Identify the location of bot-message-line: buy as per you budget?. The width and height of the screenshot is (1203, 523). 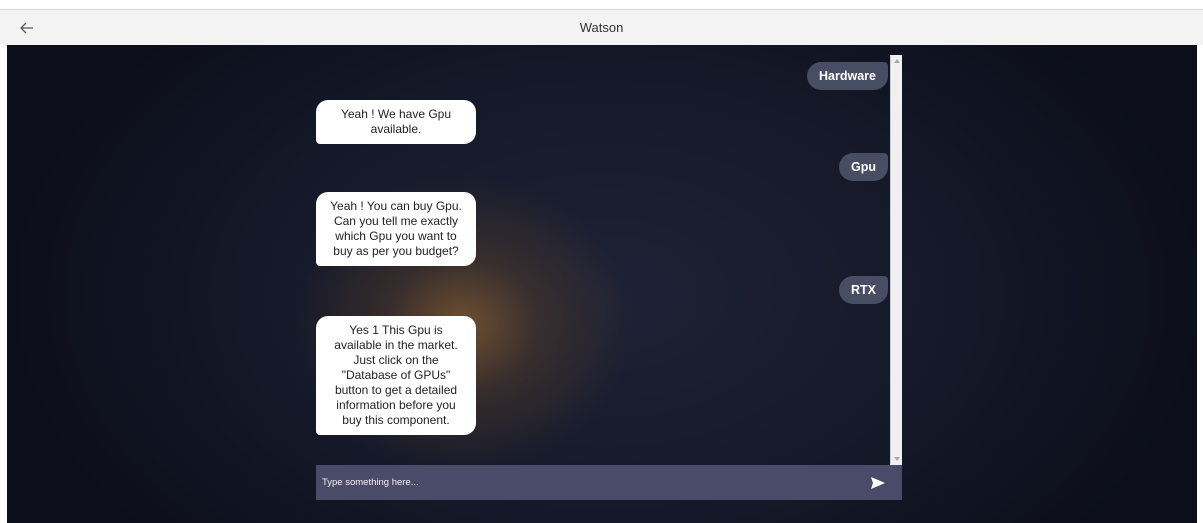
(396, 251).